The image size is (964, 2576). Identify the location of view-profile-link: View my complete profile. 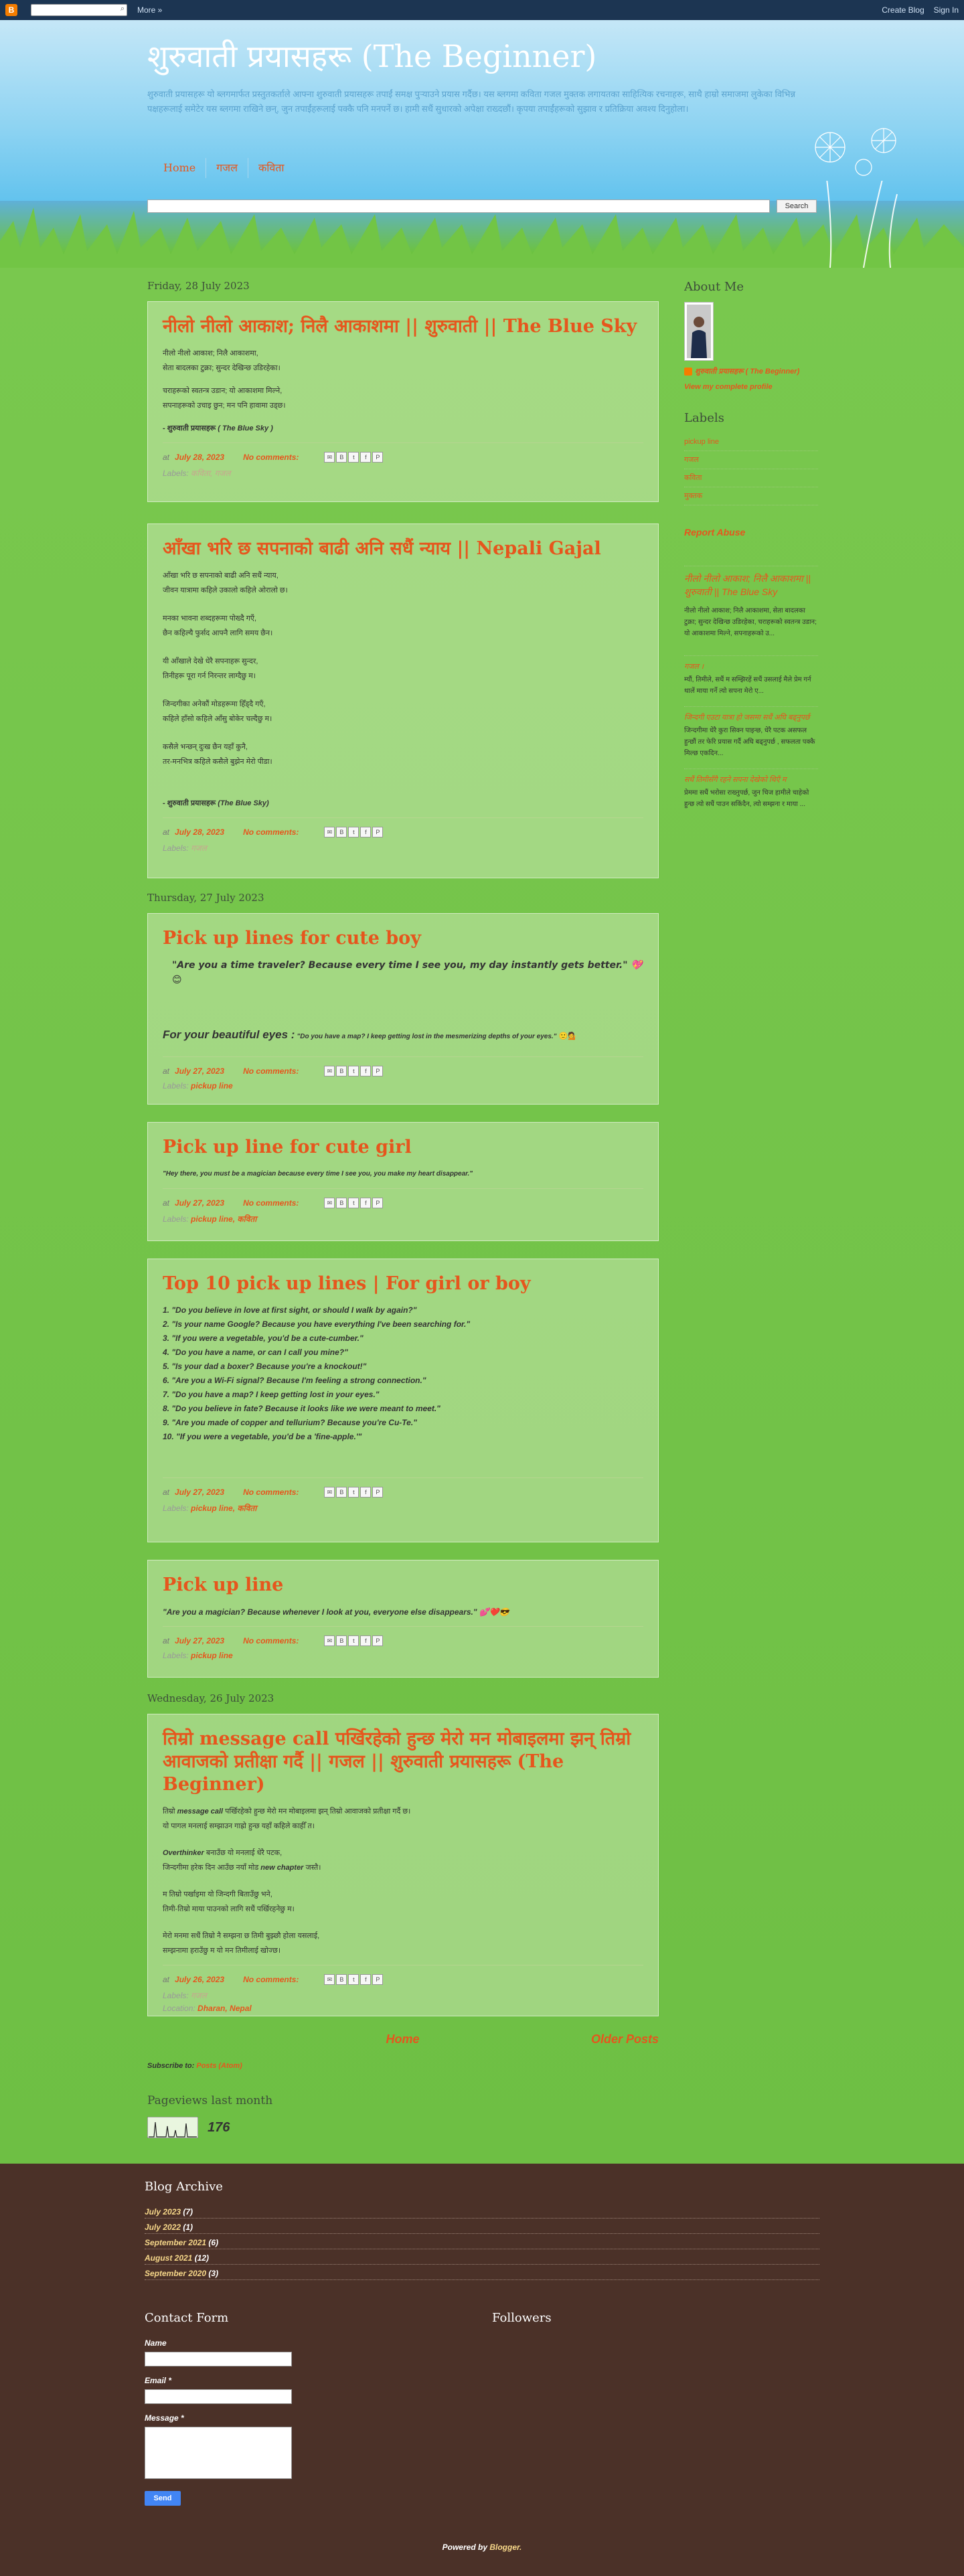
(728, 387).